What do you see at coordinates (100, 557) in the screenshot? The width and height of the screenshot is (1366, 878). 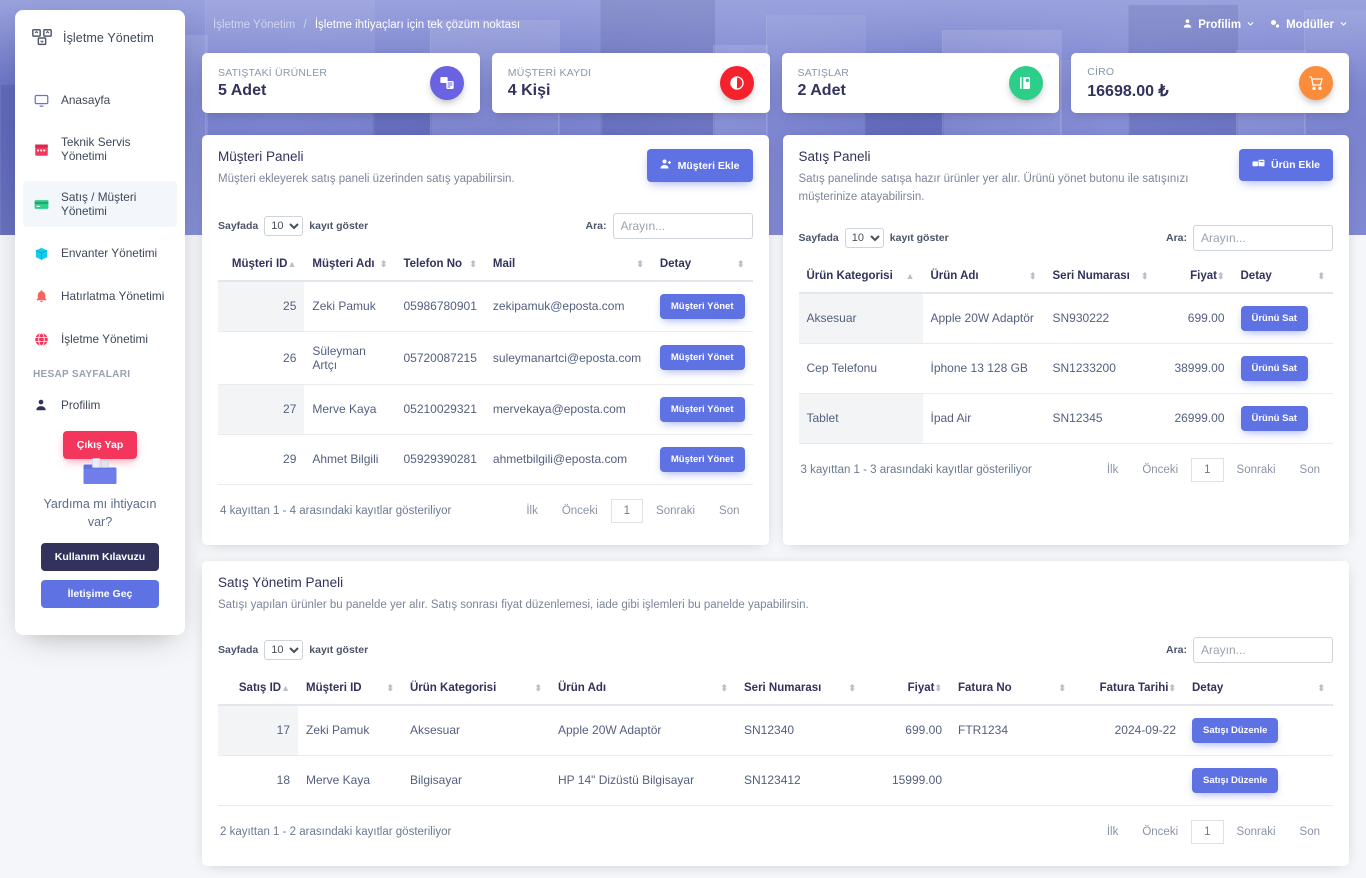 I see `user-manual-button: Kullanım Kılavuzu` at bounding box center [100, 557].